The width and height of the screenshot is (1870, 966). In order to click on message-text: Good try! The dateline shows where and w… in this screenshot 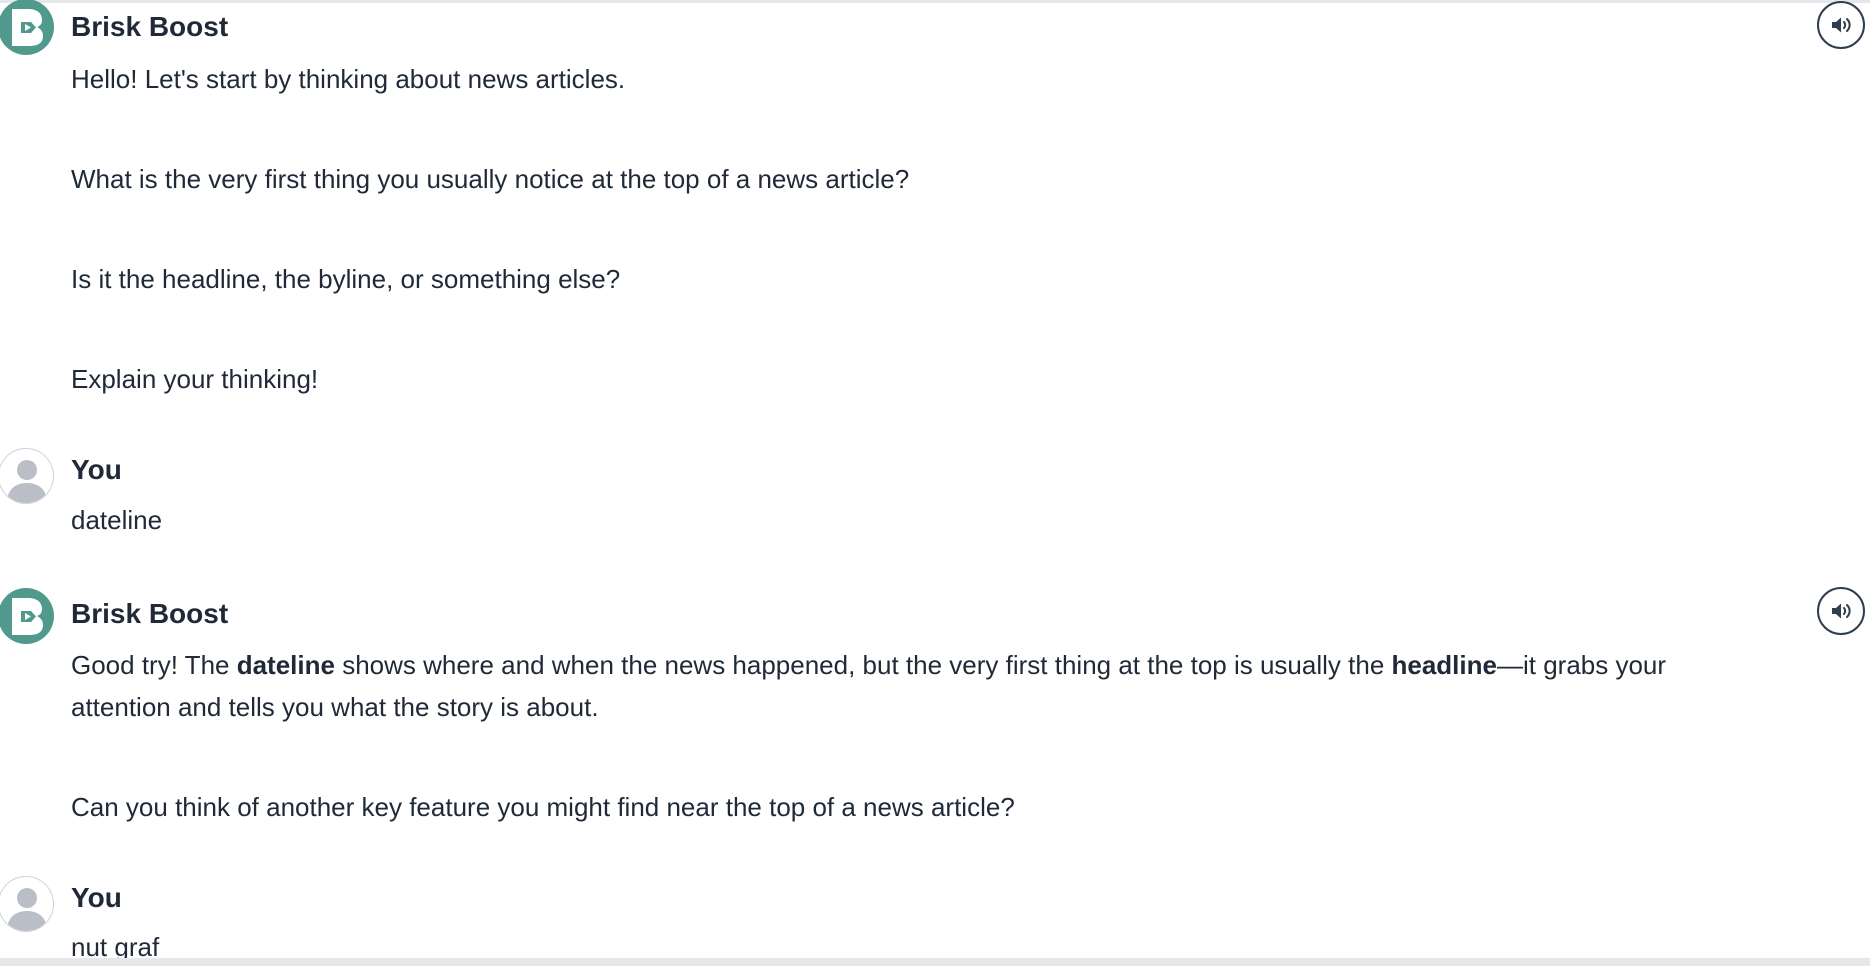, I will do `click(868, 665)`.